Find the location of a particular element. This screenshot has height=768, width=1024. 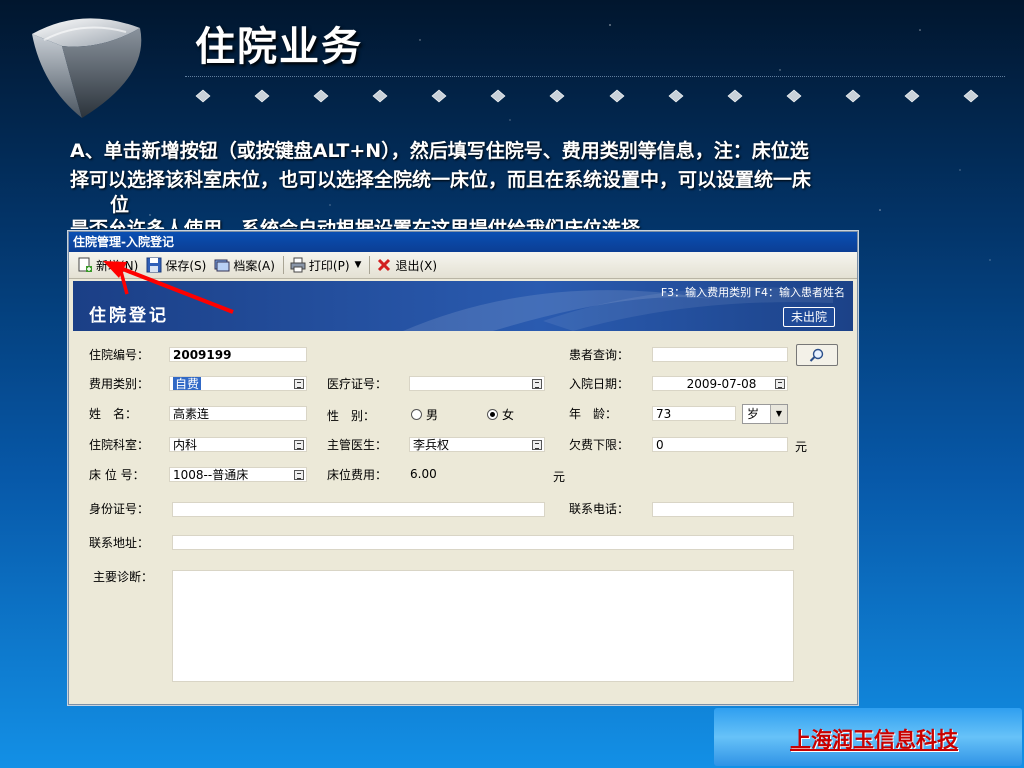

gender-label: 性 别： is located at coordinates (351, 416).